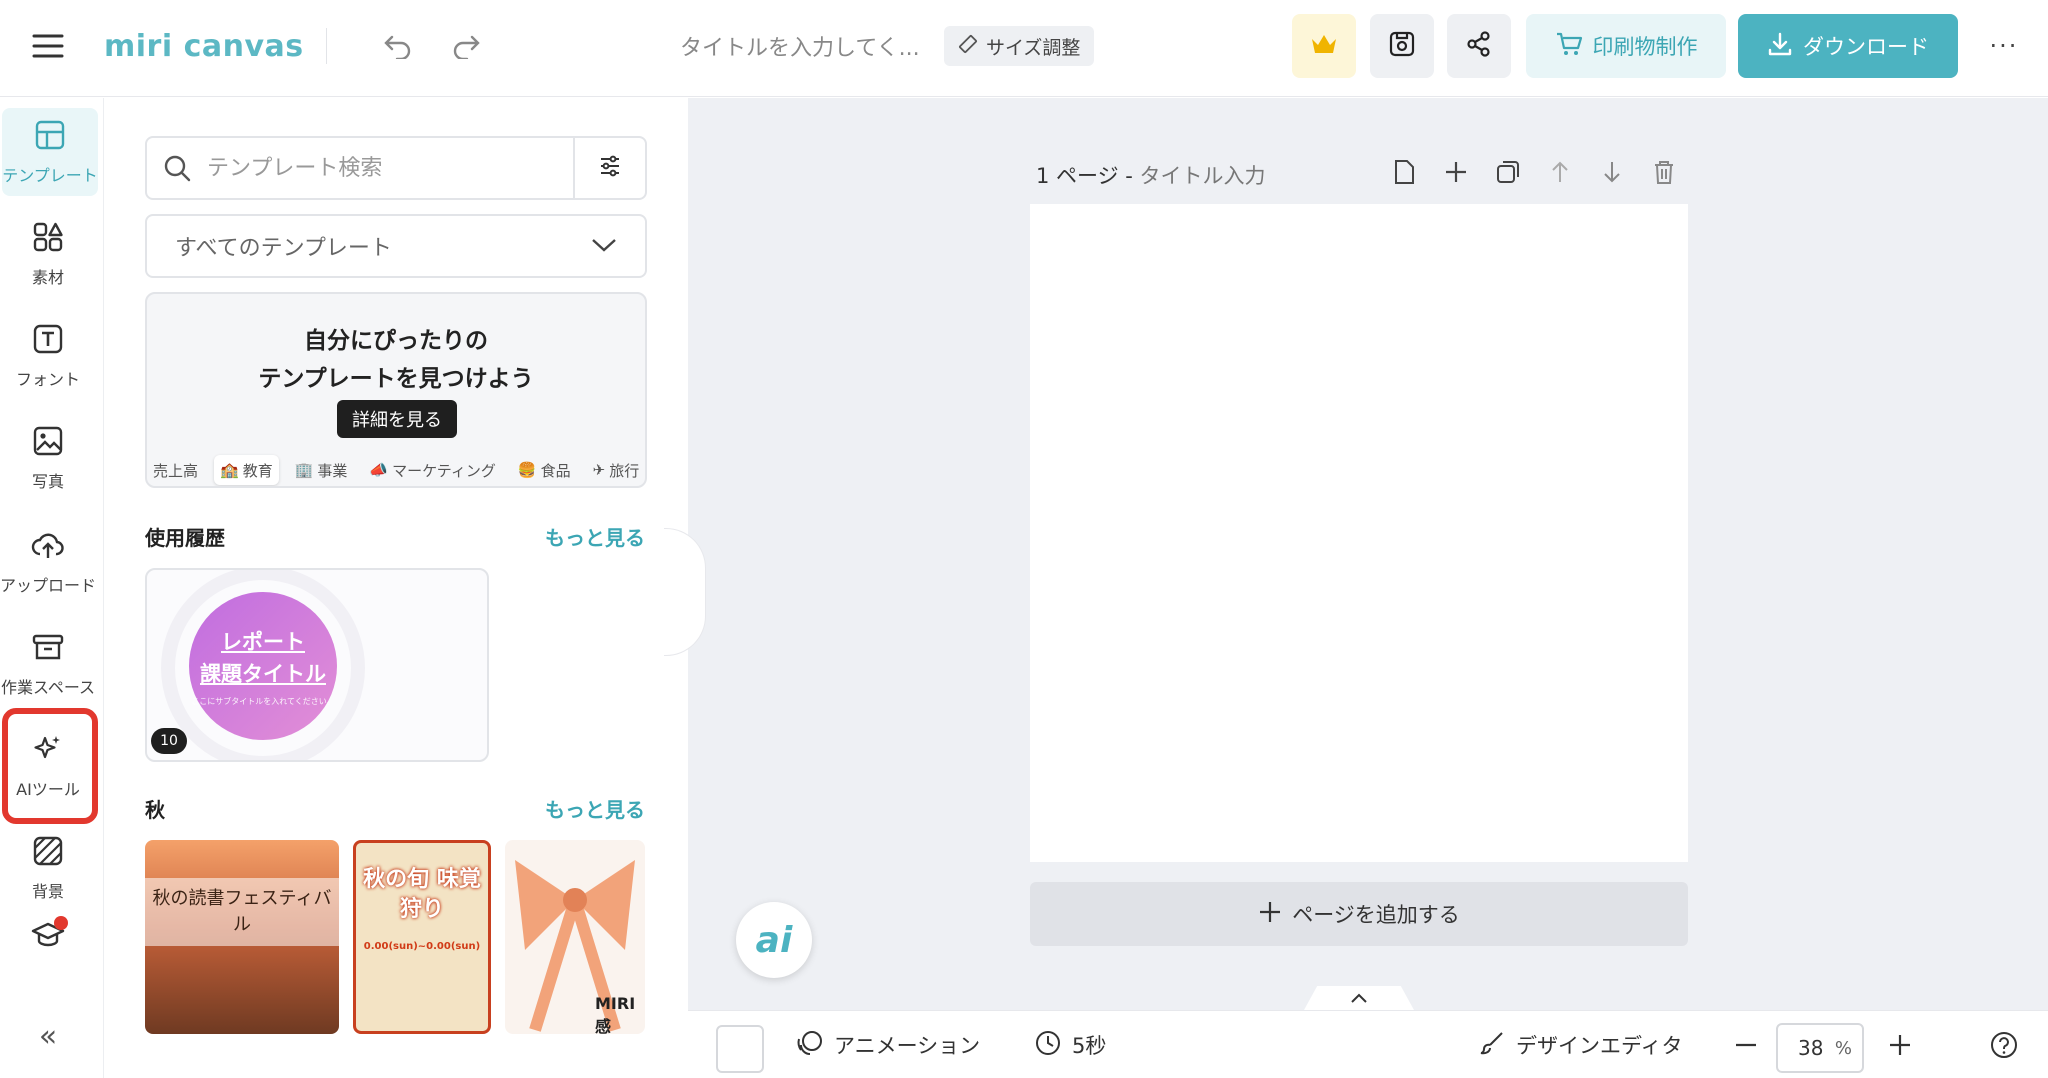 This screenshot has width=2048, height=1078. Describe the element at coordinates (1070, 1044) in the screenshot. I see `duration-button: 5秒` at that location.